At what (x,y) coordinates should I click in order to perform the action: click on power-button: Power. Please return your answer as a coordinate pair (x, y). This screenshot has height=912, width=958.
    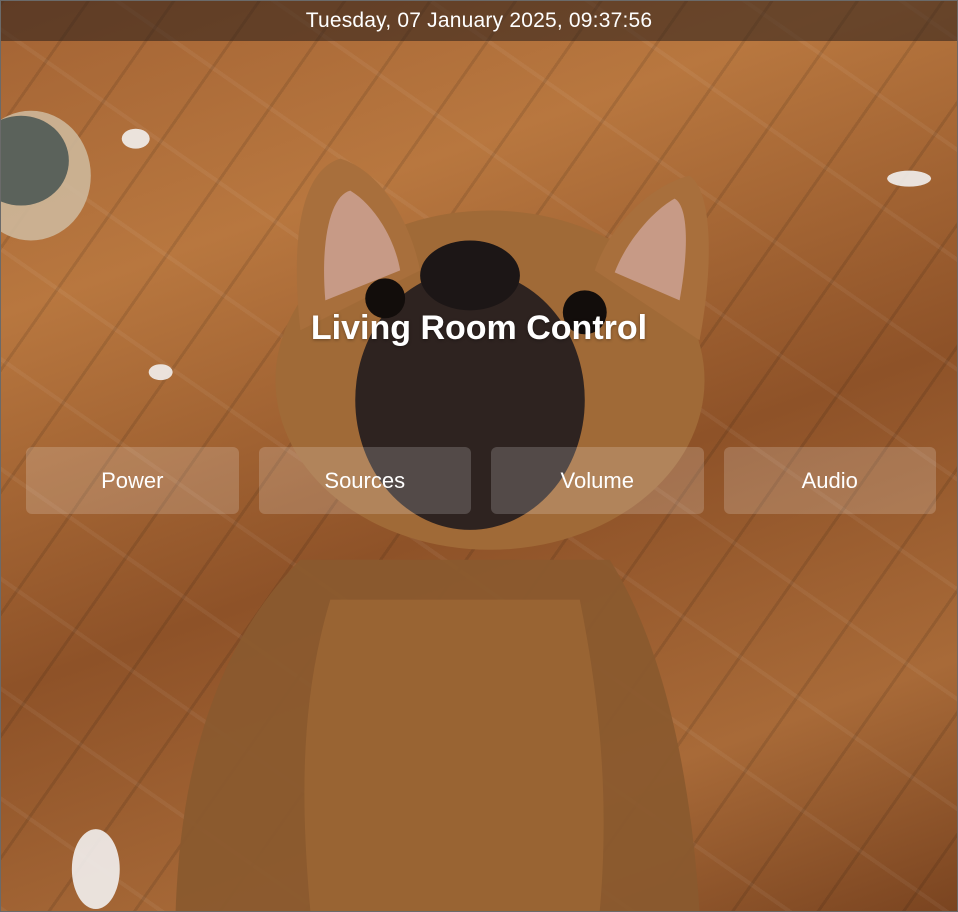
    Looking at the image, I should click on (132, 480).